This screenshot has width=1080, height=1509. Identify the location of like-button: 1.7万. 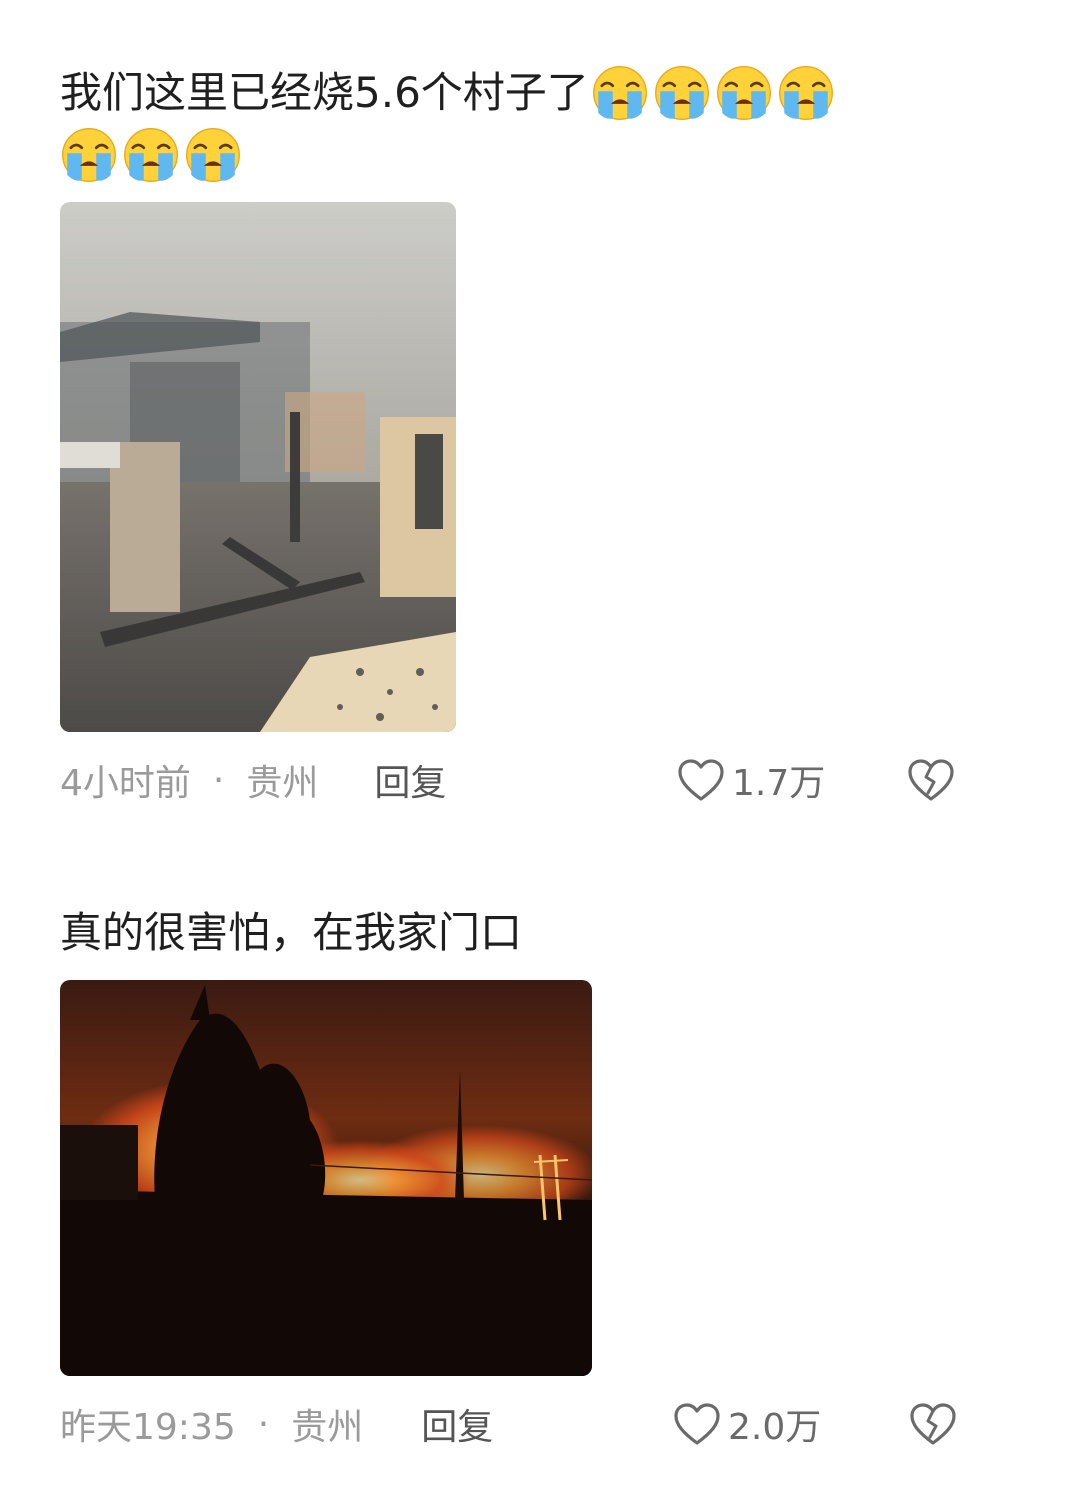
(750, 780).